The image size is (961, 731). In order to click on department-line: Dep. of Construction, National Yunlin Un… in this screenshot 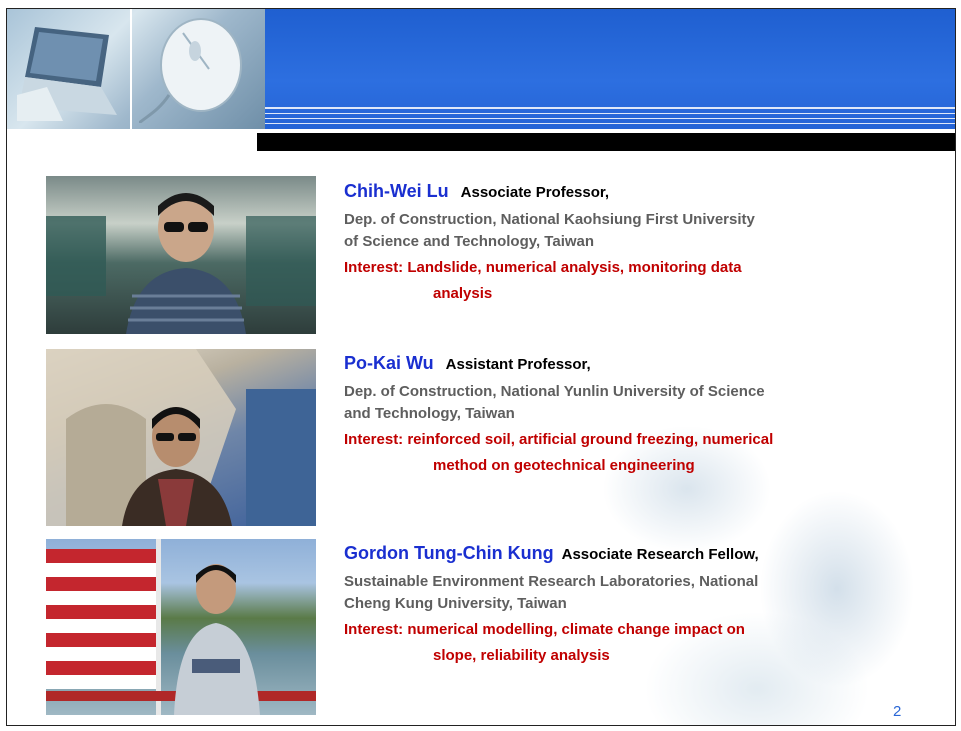, I will do `click(554, 391)`.